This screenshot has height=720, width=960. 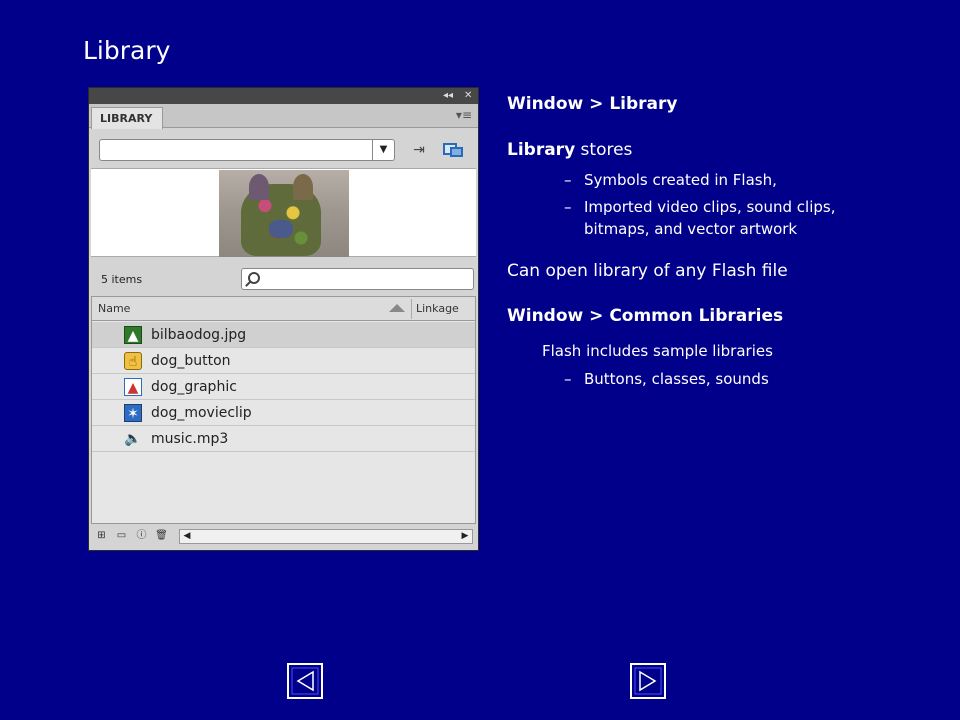 I want to click on list-header: Name Linkage, so click(x=283, y=309).